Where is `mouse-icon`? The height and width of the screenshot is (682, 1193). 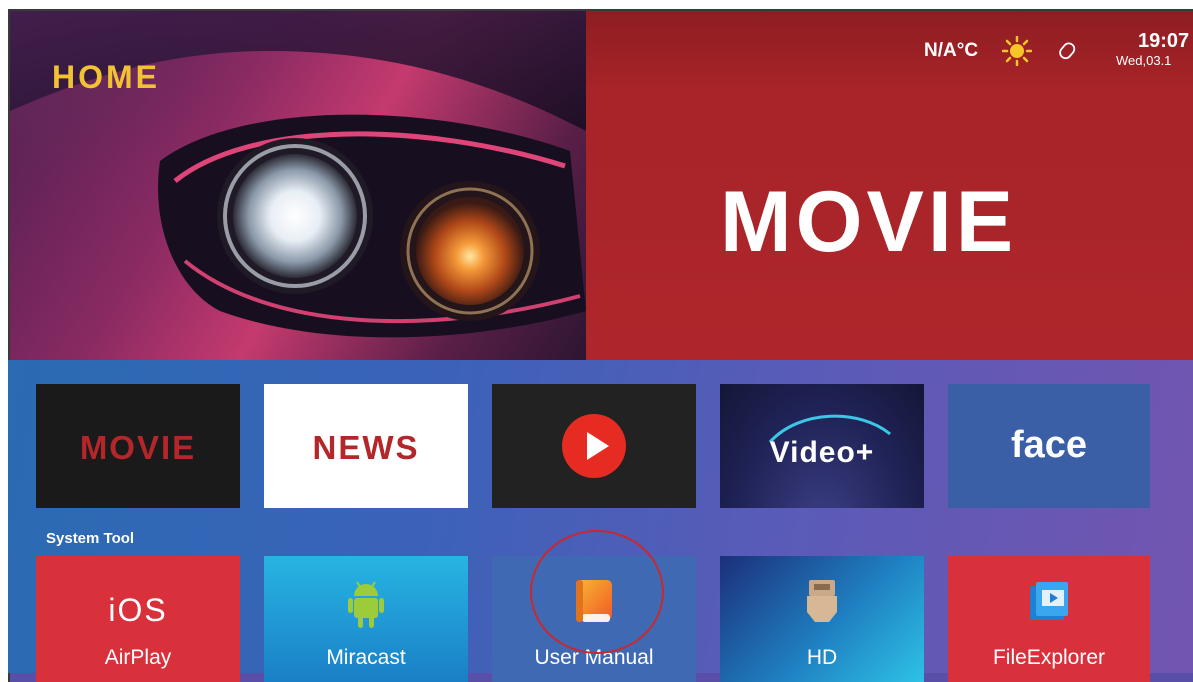 mouse-icon is located at coordinates (1067, 51).